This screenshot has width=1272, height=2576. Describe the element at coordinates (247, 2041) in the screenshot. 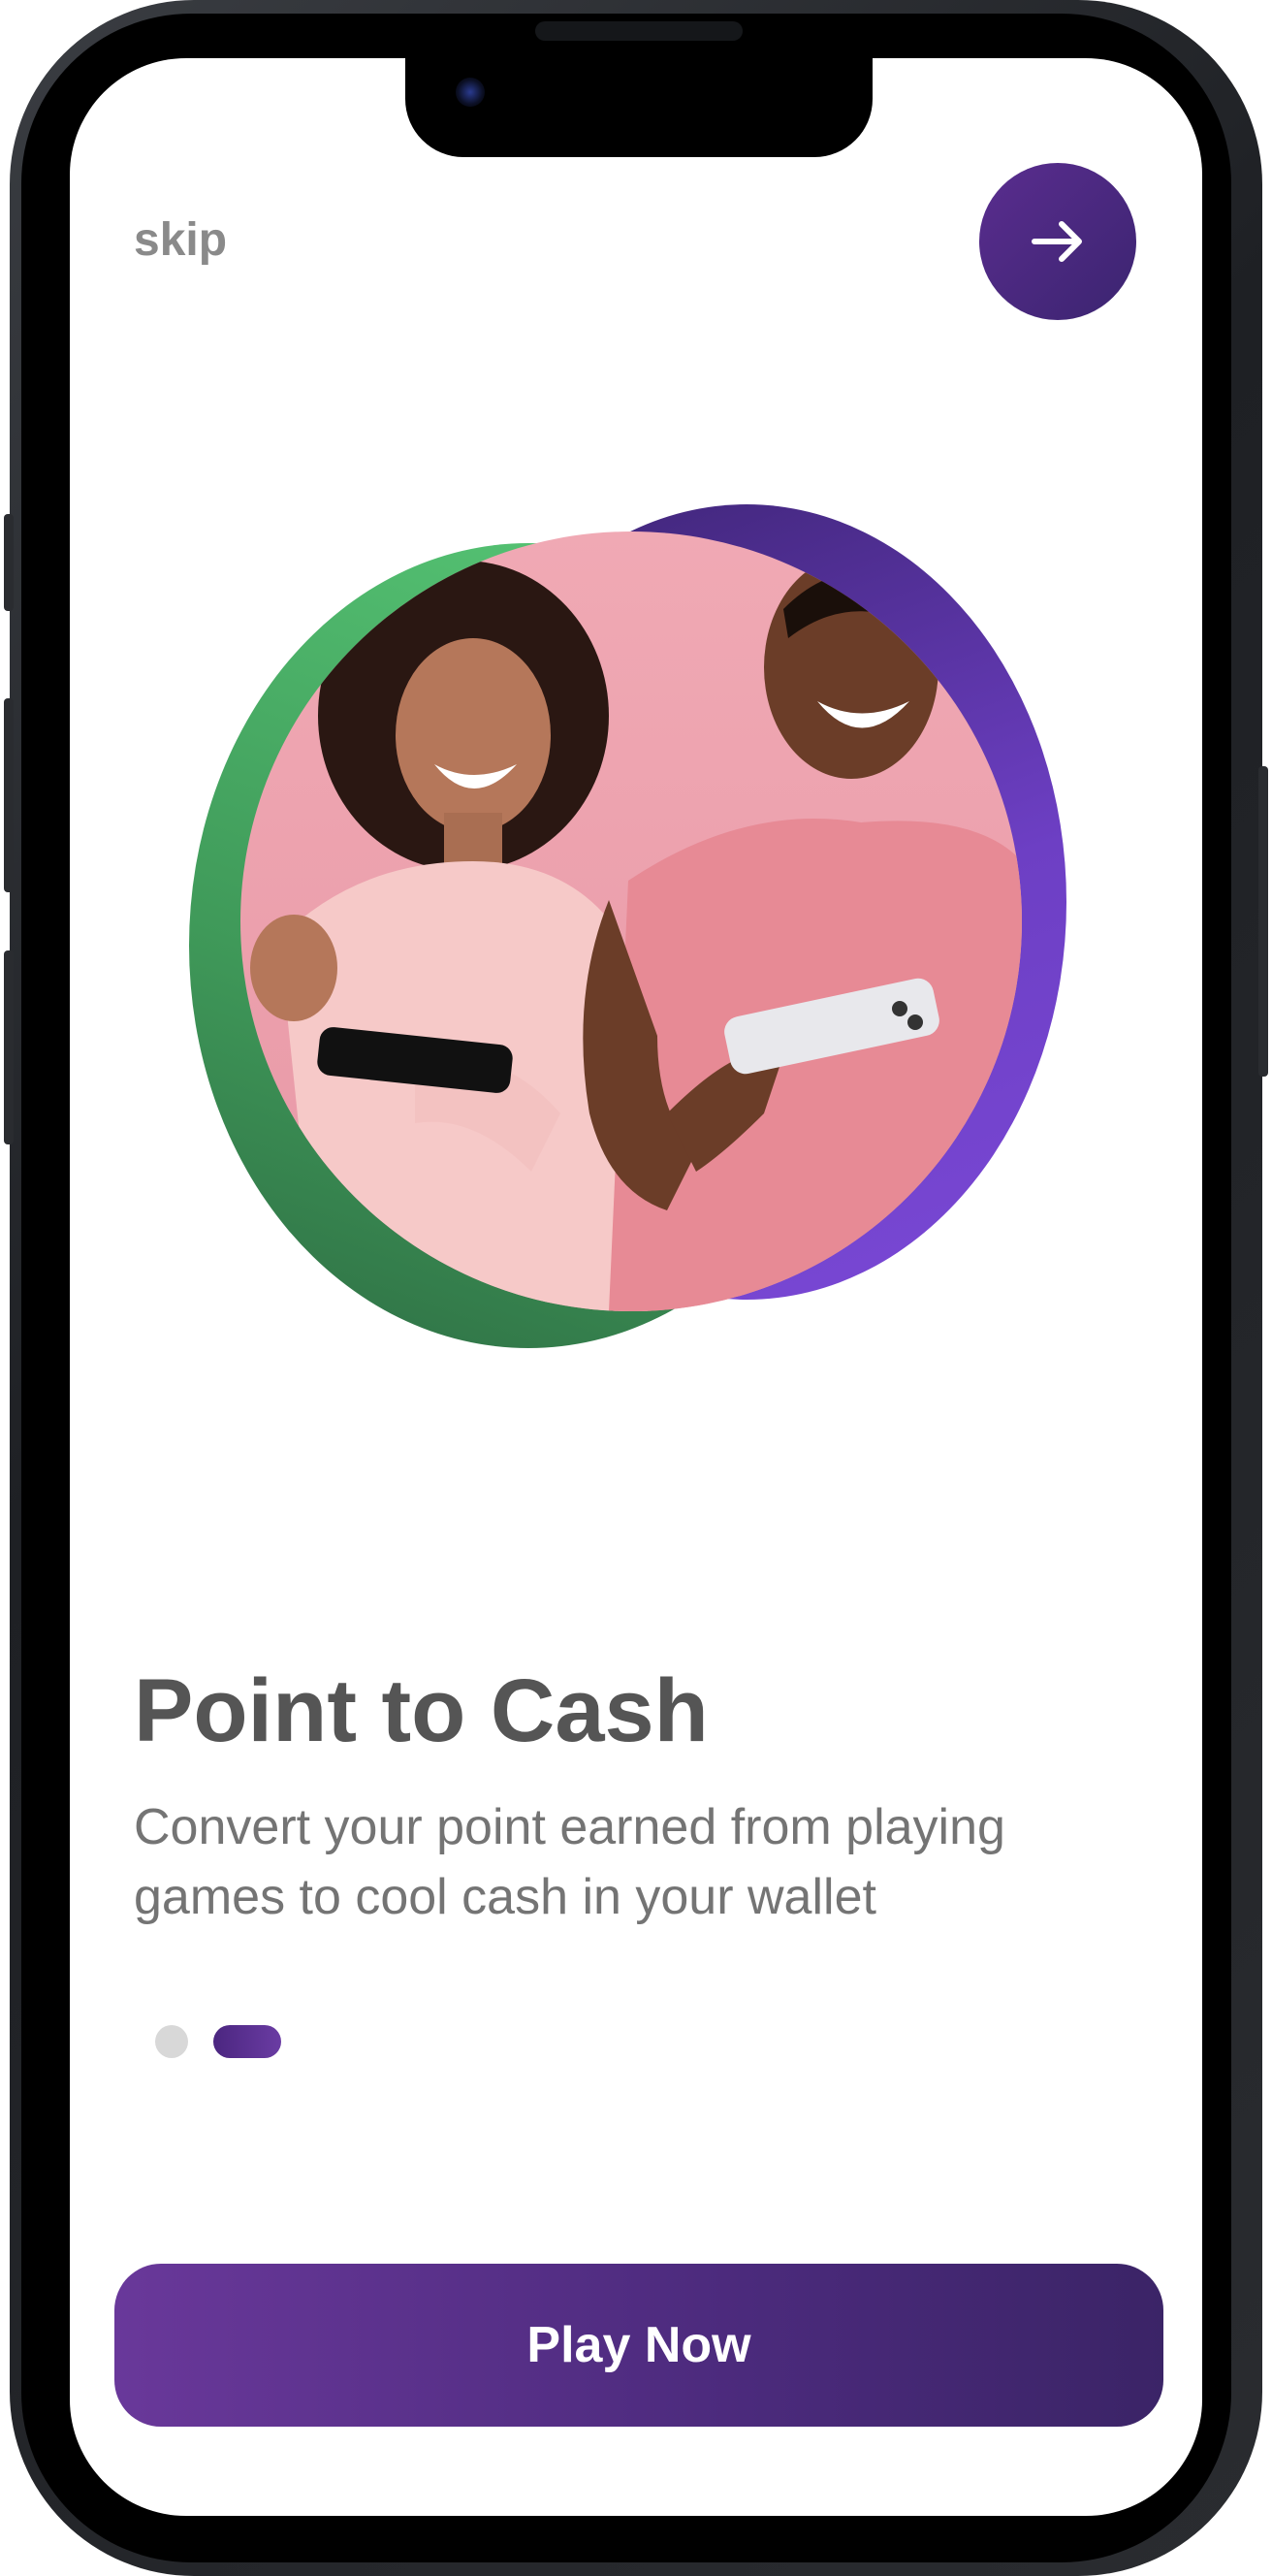

I see `page-dot-2-active` at that location.